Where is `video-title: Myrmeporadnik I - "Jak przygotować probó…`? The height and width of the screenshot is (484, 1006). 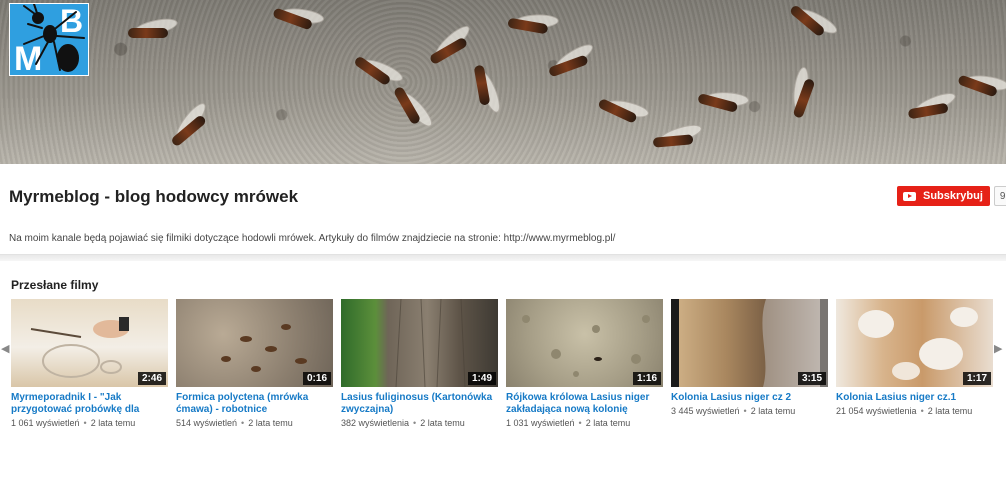
video-title: Myrmeporadnik I - "Jak przygotować probó… is located at coordinates (89, 404).